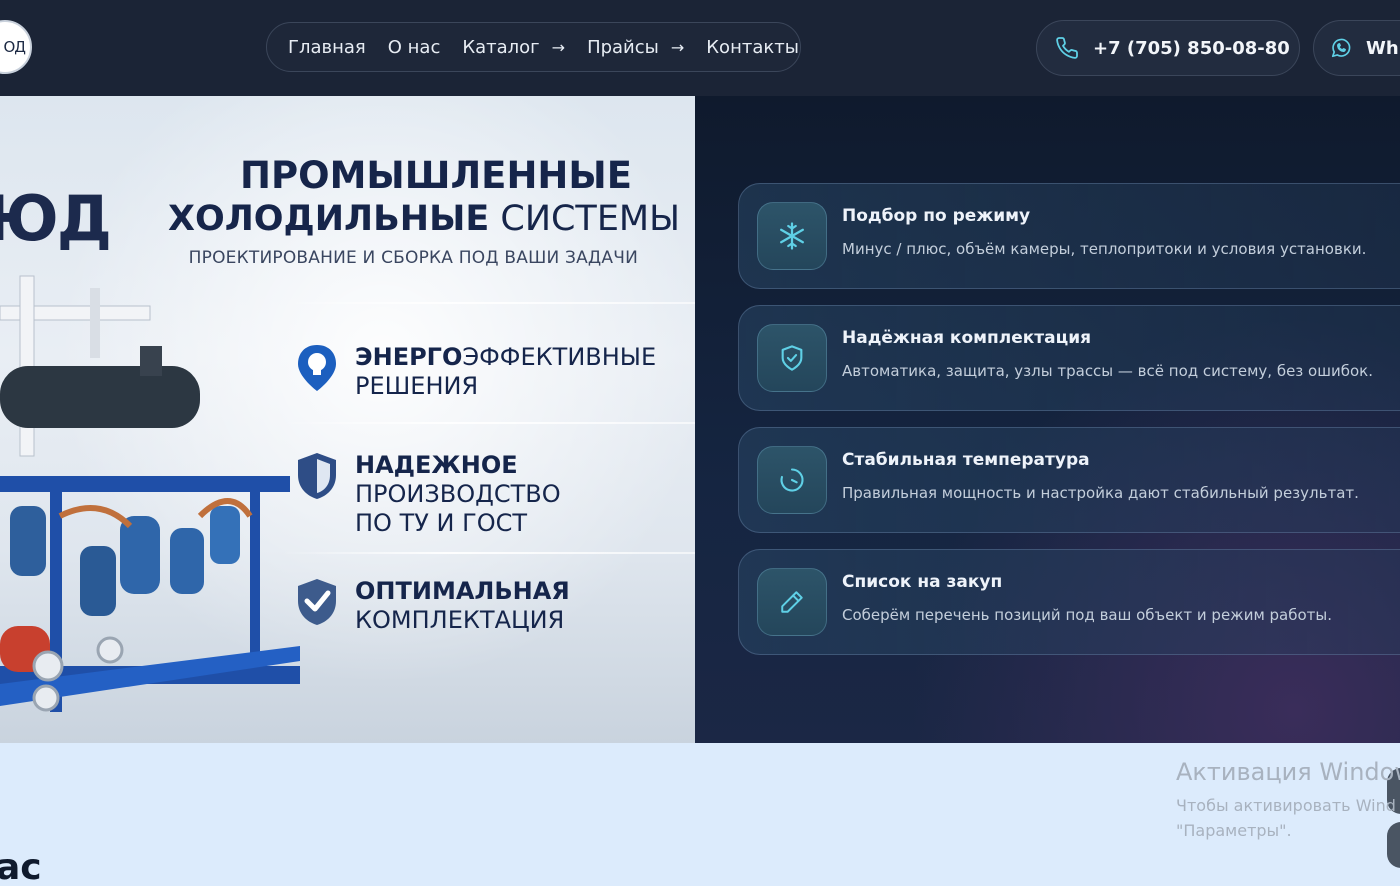  I want to click on site-logo: ОД, so click(16, 47).